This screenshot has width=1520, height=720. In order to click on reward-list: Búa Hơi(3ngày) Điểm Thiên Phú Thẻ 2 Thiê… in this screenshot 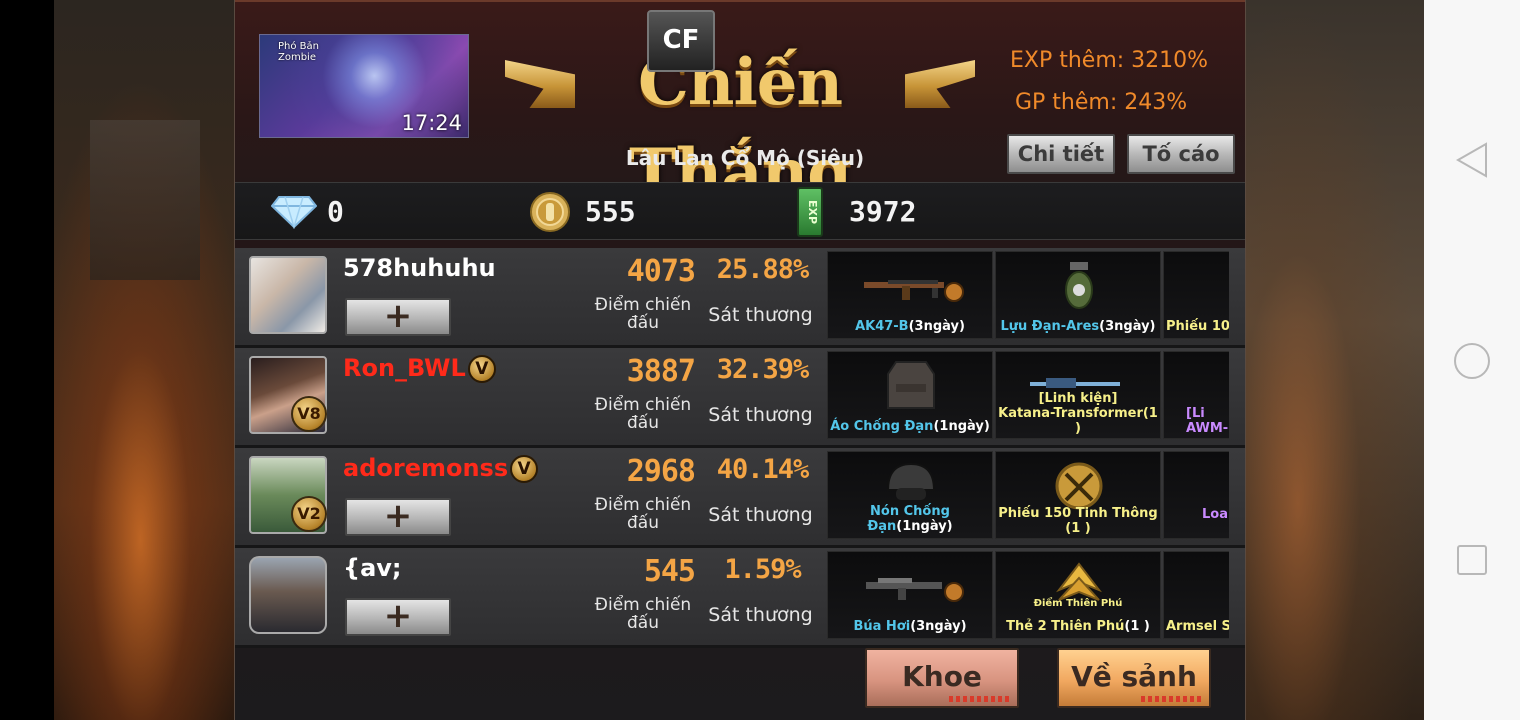, I will do `click(1028, 595)`.